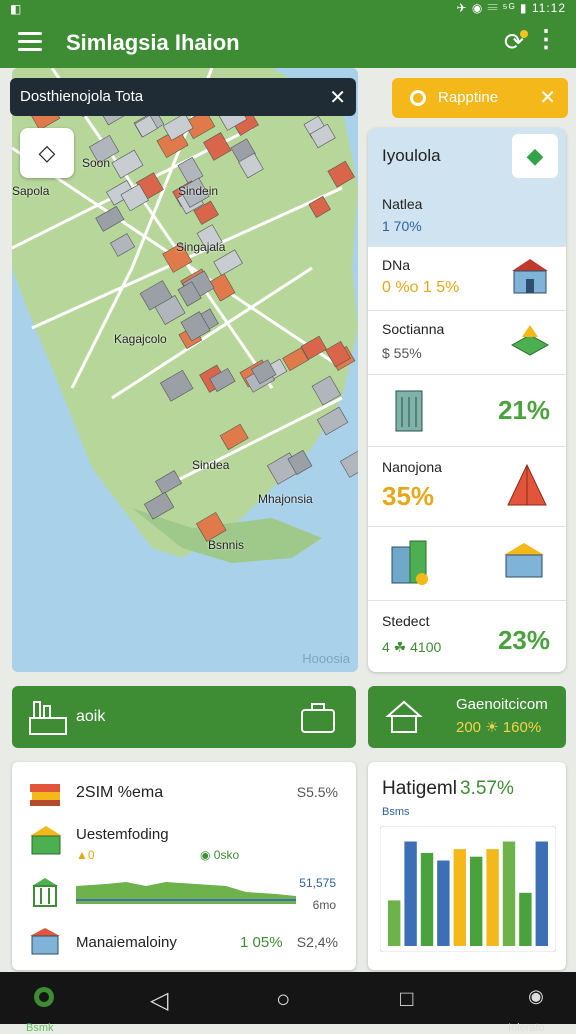 The height and width of the screenshot is (1034, 576). I want to click on tower-icon, so click(409, 411).